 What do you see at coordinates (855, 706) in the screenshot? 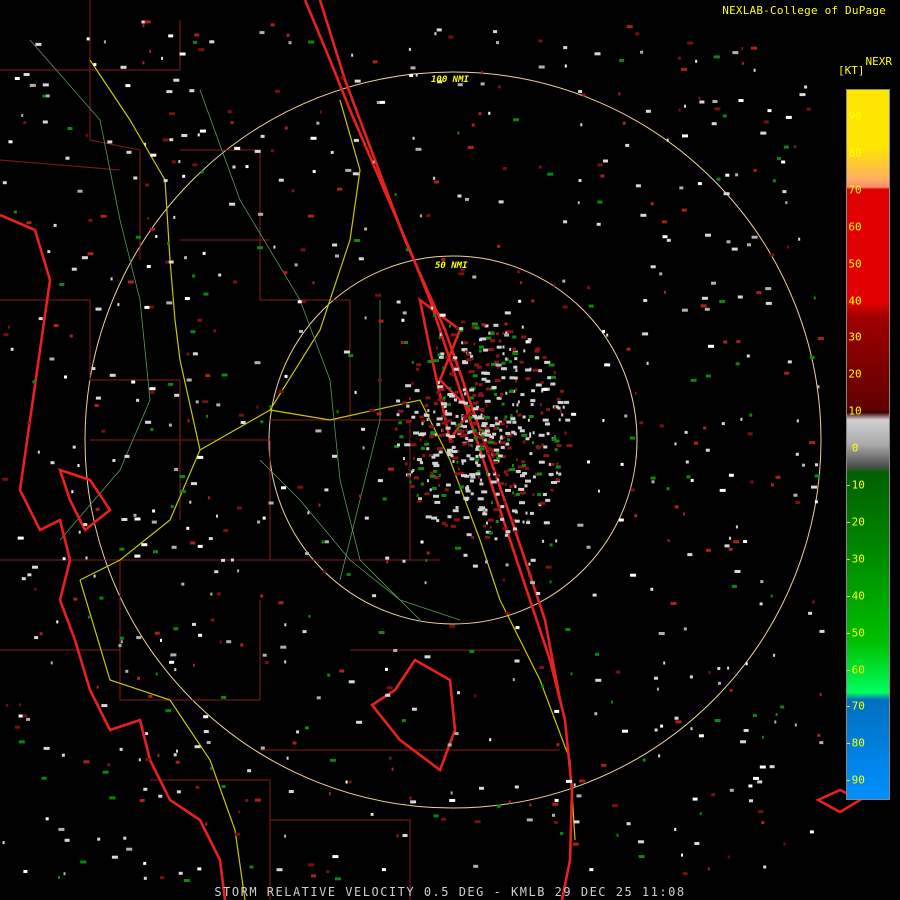
I see `legend-tick: -70` at bounding box center [855, 706].